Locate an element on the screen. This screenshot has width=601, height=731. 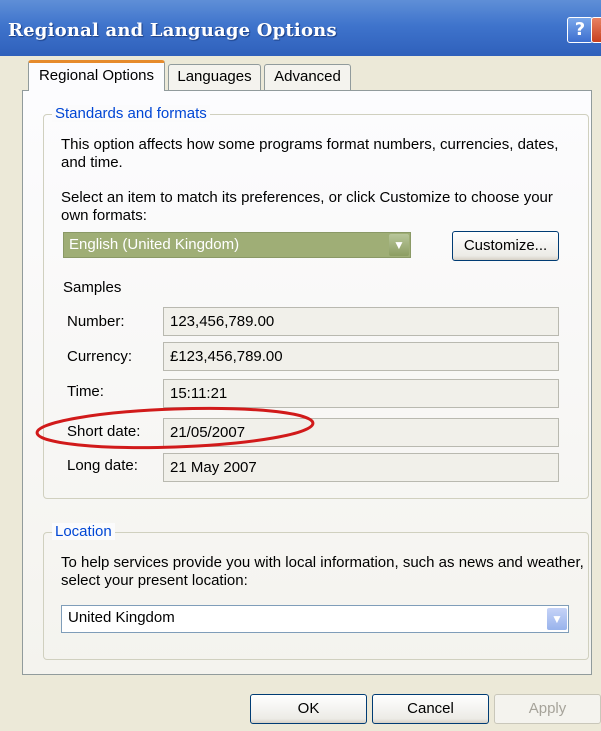
highlight-ellipse is located at coordinates (175, 428).